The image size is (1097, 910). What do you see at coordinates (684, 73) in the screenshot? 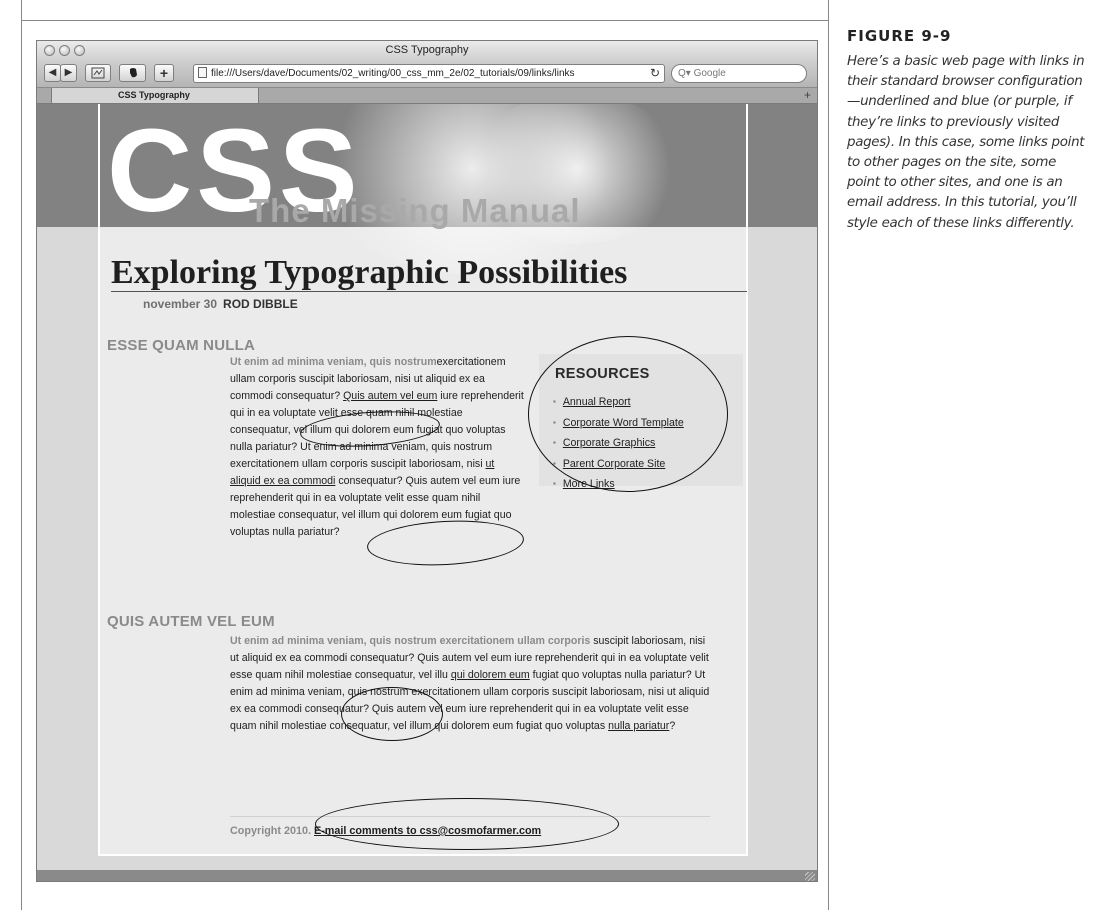
I see `search-icon: Q▾` at bounding box center [684, 73].